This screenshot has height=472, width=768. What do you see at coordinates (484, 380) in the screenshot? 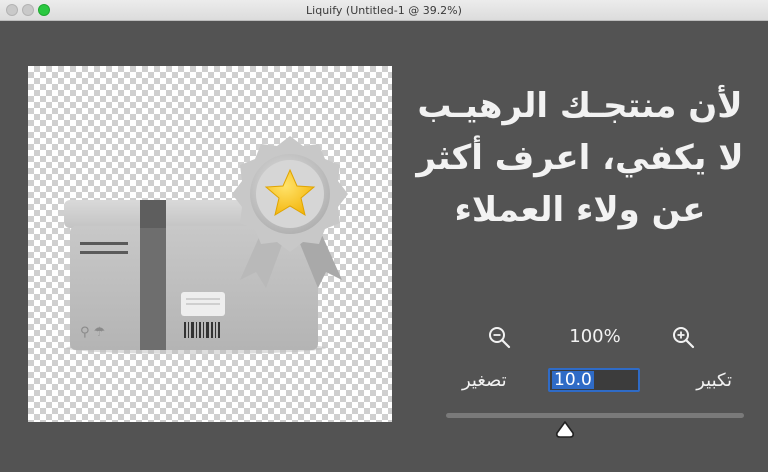
I see `shrink-label: تصغير` at bounding box center [484, 380].